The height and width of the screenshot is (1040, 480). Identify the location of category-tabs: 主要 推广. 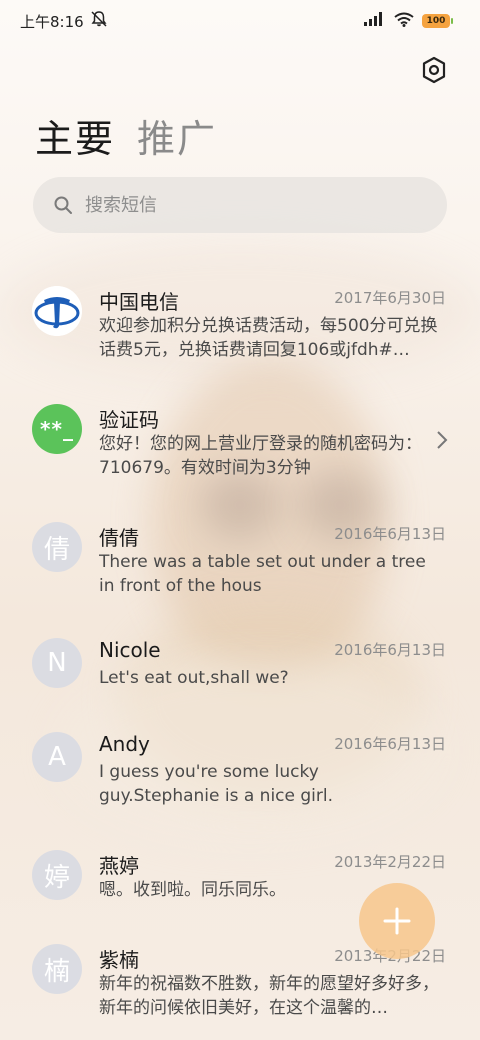
(126, 139).